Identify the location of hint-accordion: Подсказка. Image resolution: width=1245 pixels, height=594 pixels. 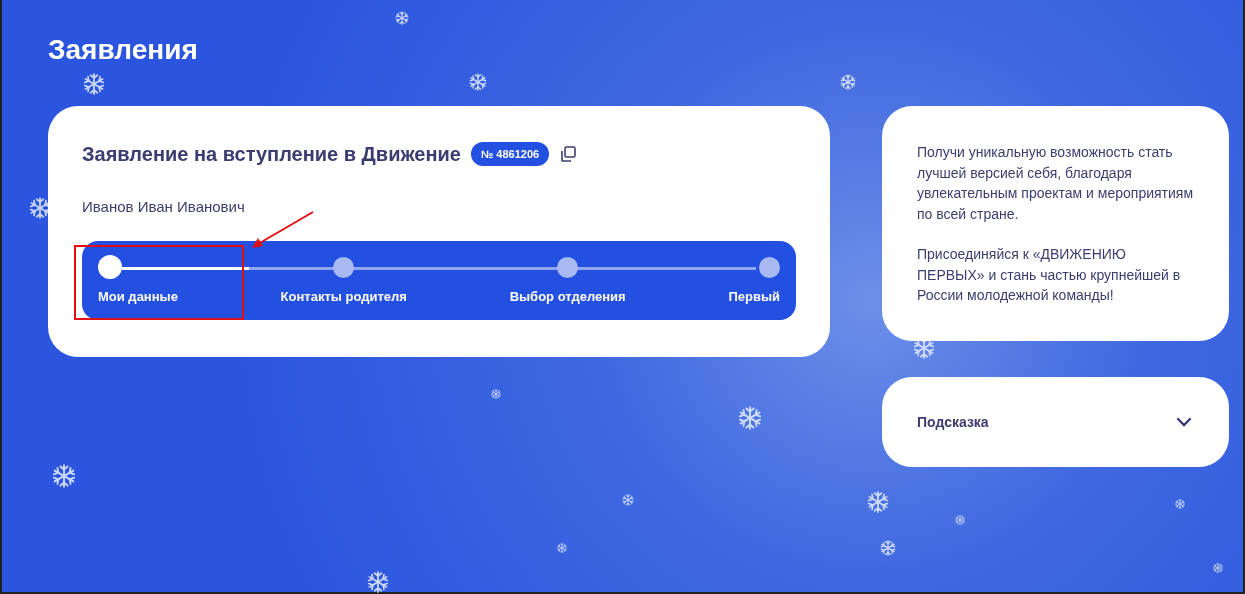
(1055, 422).